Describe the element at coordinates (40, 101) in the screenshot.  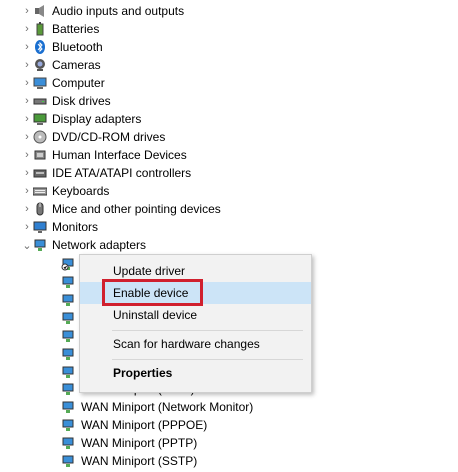
I see `disk-drive-icon` at that location.